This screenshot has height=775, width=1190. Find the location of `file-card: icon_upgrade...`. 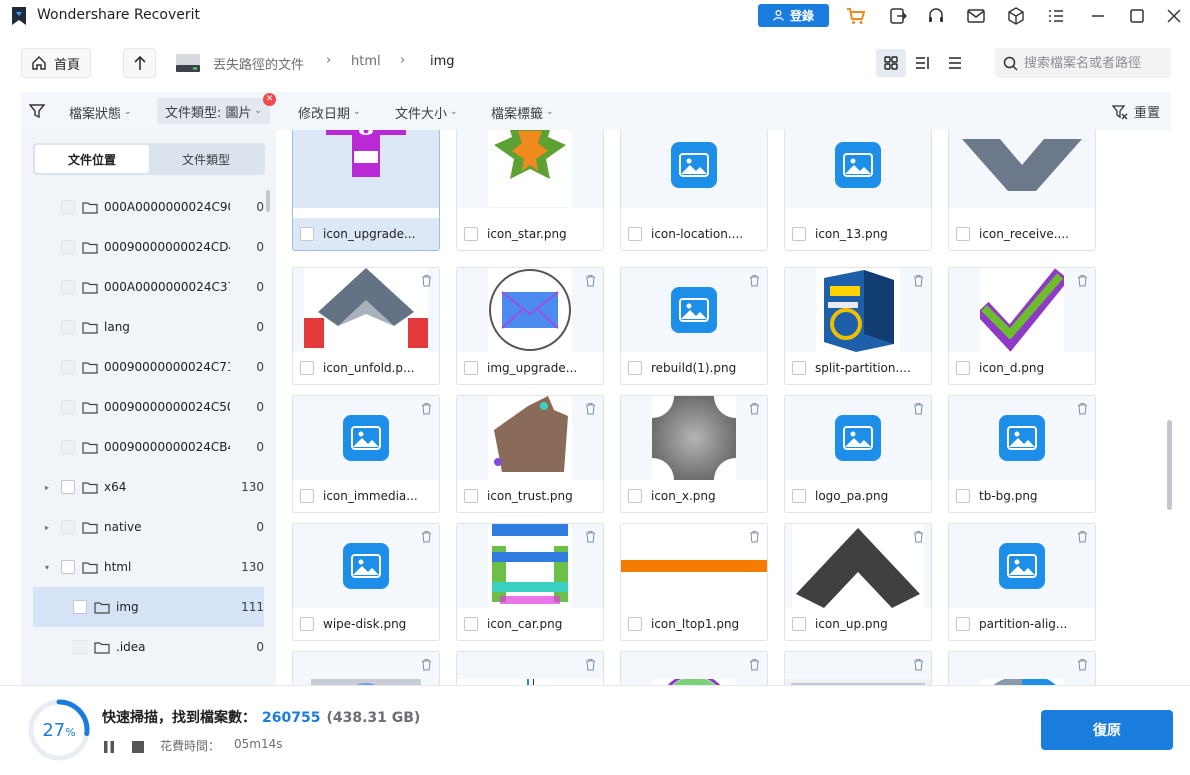

file-card: icon_upgrade... is located at coordinates (366, 190).